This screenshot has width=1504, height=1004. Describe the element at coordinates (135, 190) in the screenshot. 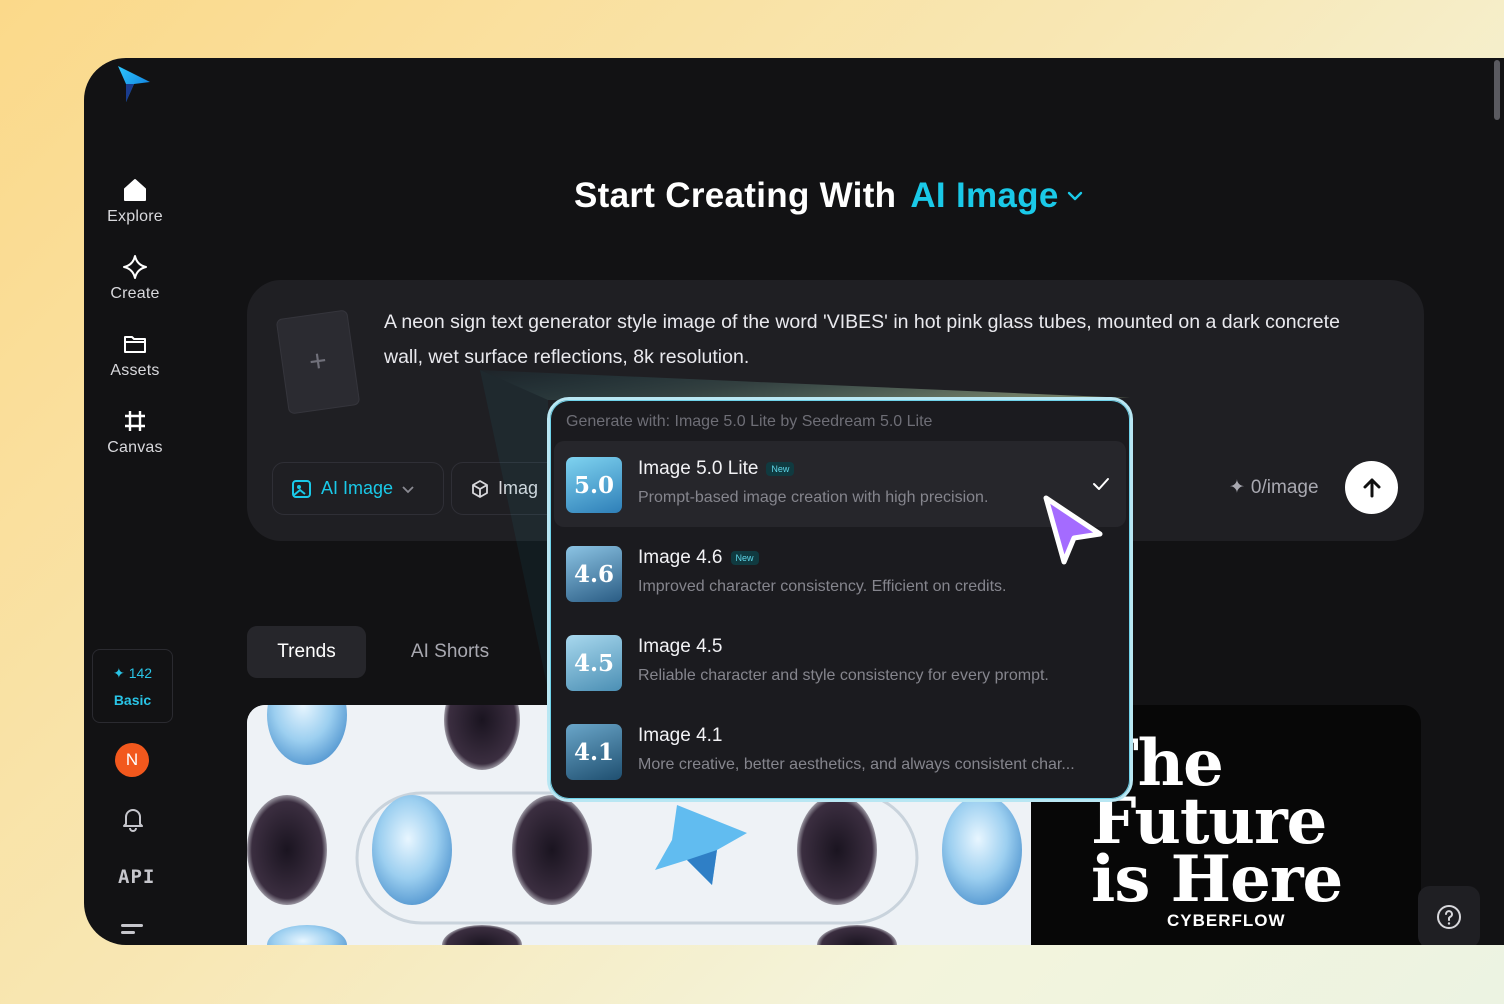

I see `home-icon` at that location.